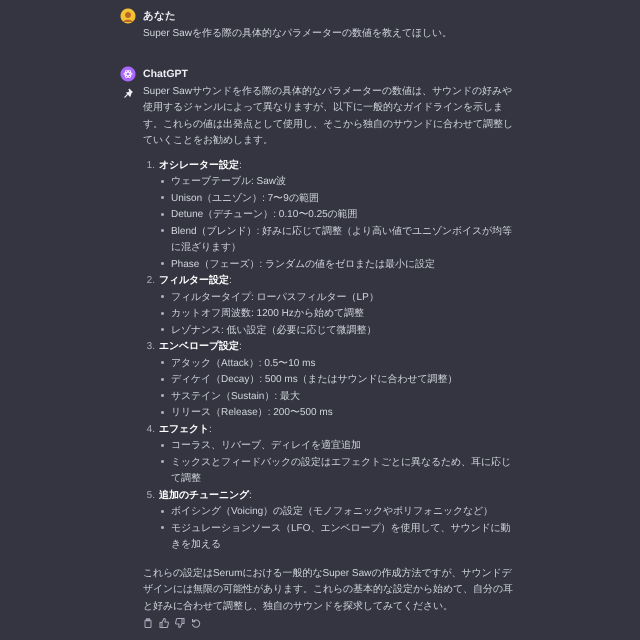 This screenshot has height=640, width=640. I want to click on list-item-text: フィルタータイプ: ローパスフィルター（LP）, so click(275, 297).